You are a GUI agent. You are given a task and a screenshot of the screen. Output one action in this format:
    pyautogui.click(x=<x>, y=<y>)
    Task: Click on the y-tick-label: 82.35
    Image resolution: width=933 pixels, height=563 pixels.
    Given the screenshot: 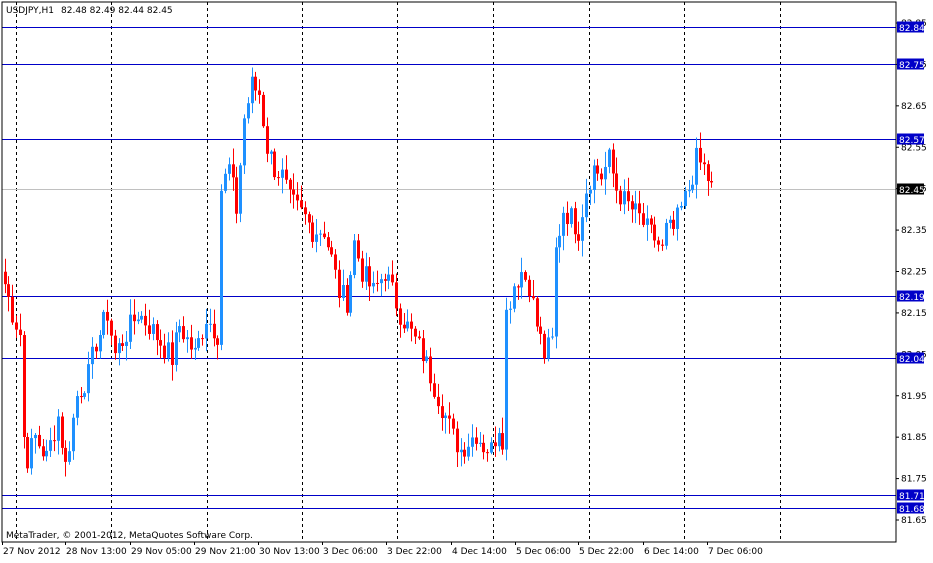 What is the action you would take?
    pyautogui.click(x=914, y=231)
    